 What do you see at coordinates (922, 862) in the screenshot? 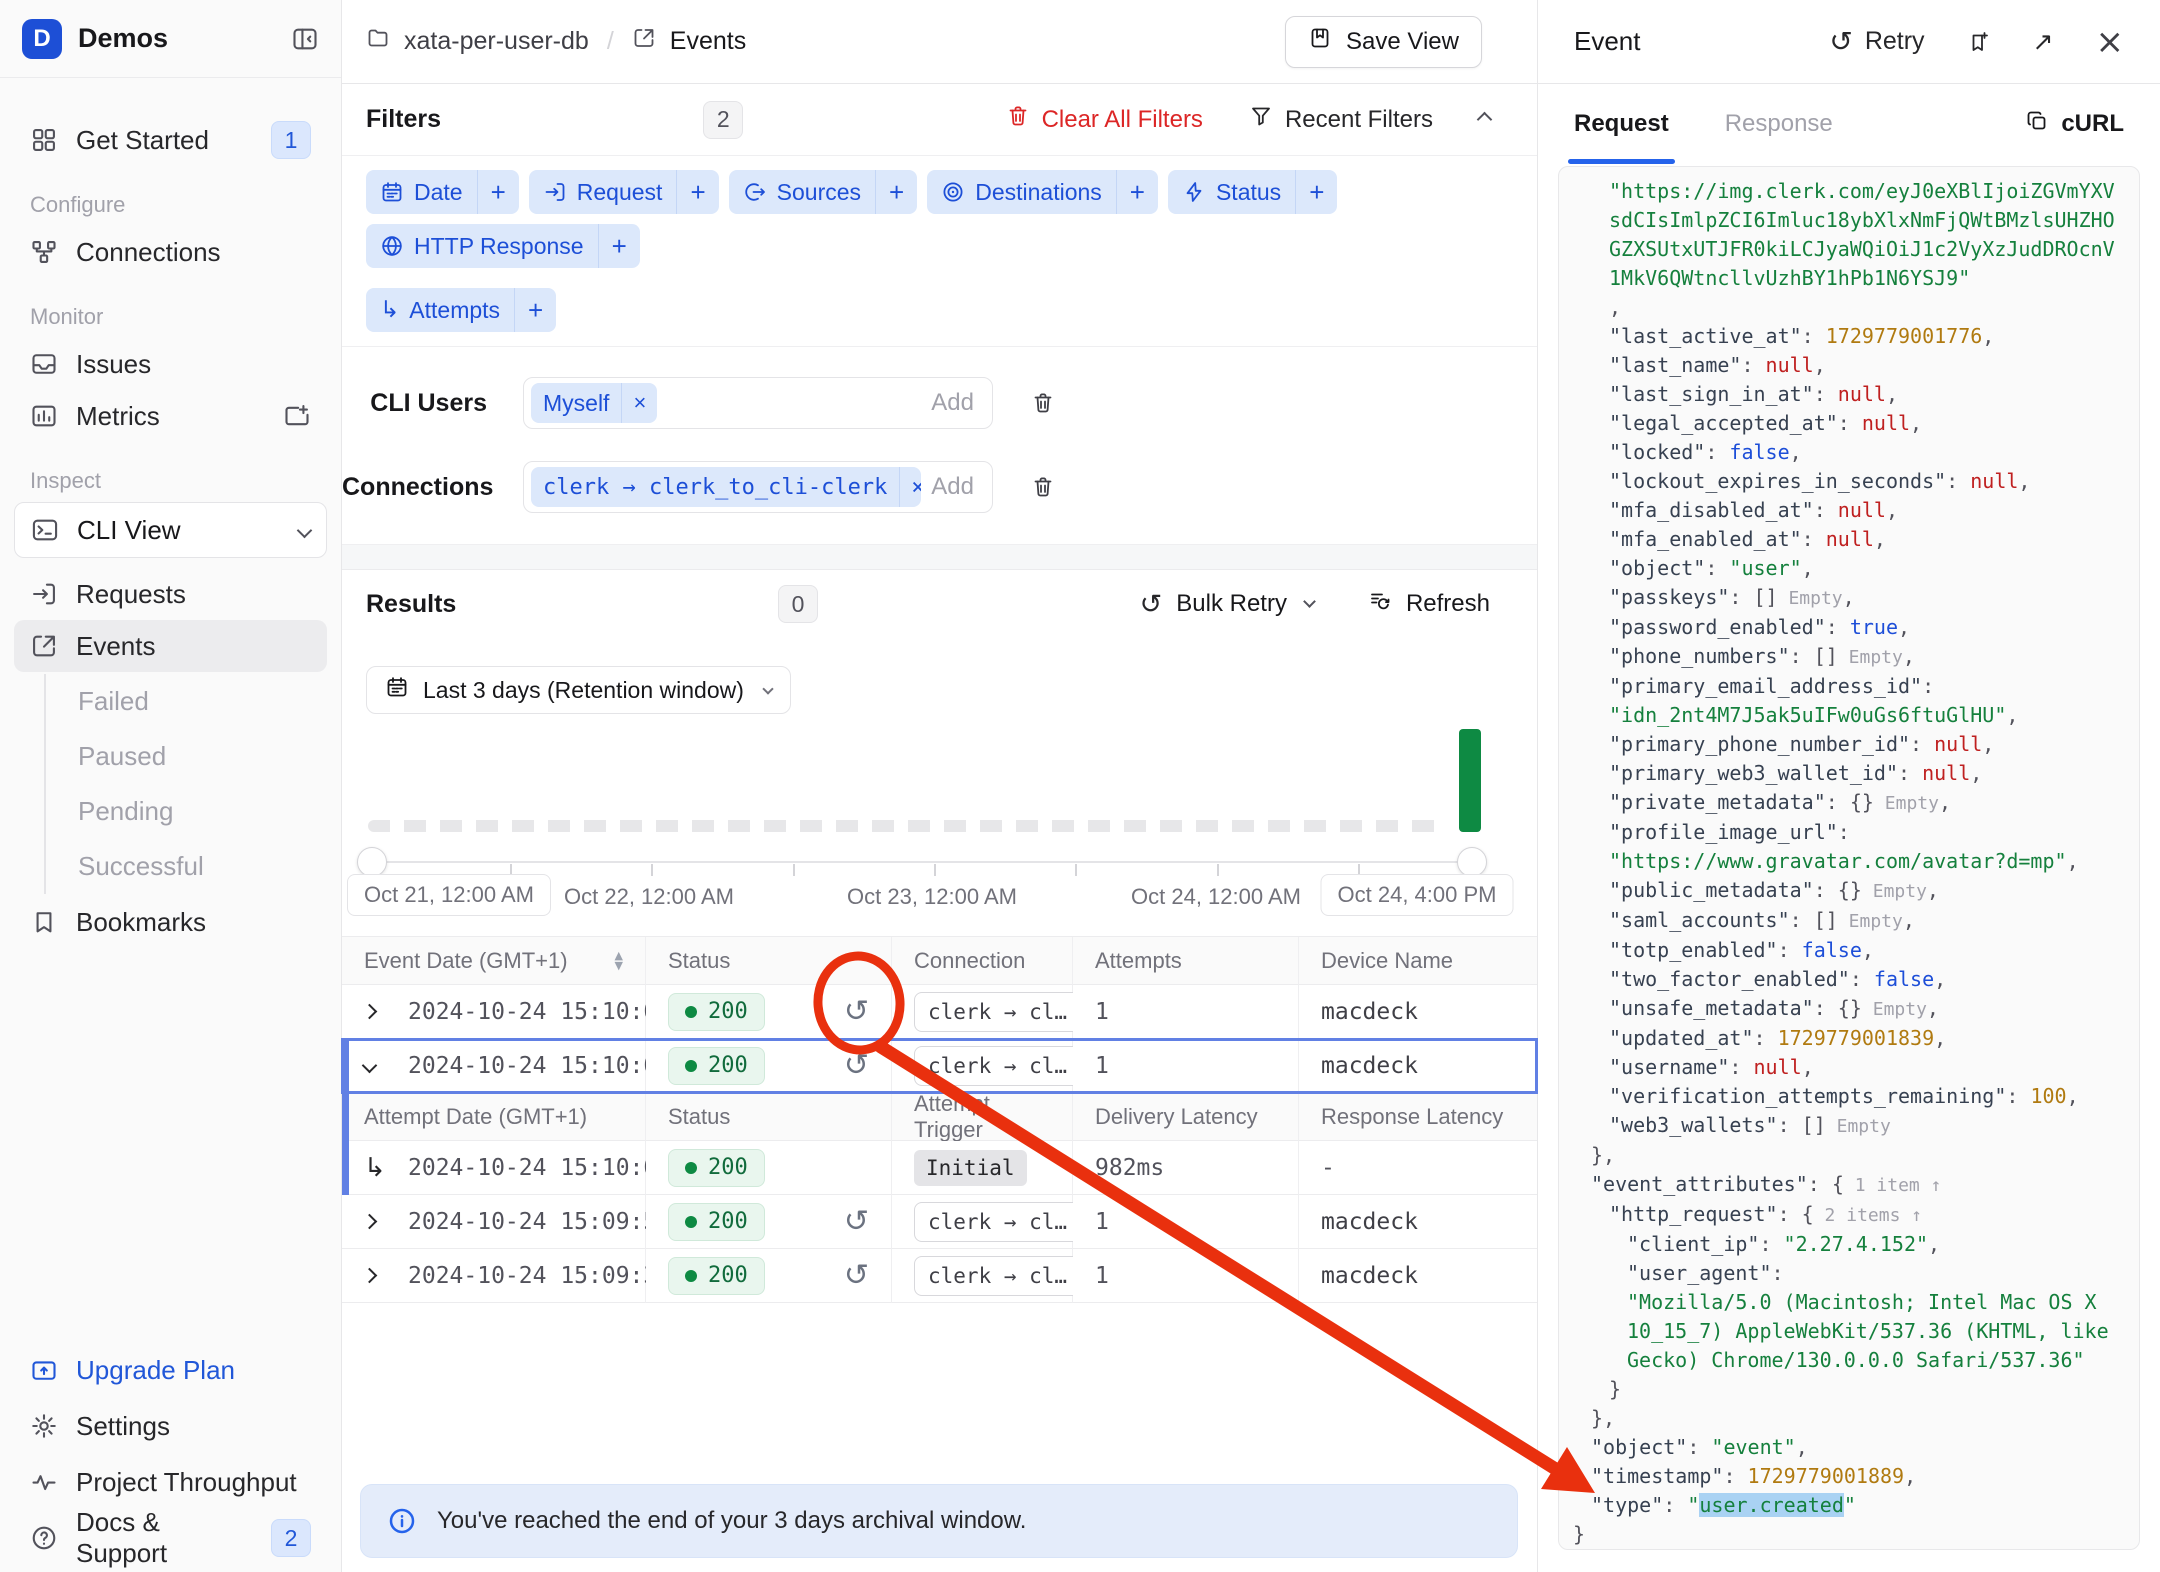
I see `timeline-slider-track` at bounding box center [922, 862].